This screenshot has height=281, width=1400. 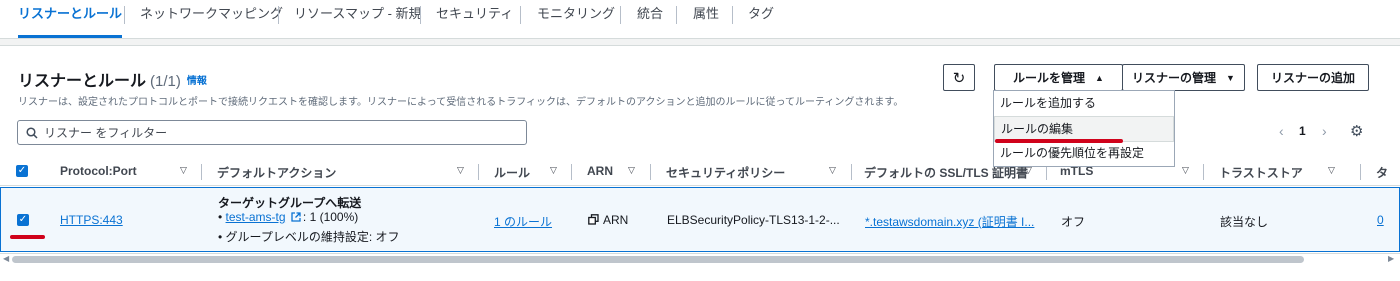 What do you see at coordinates (296, 217) in the screenshot?
I see `external-link-icon` at bounding box center [296, 217].